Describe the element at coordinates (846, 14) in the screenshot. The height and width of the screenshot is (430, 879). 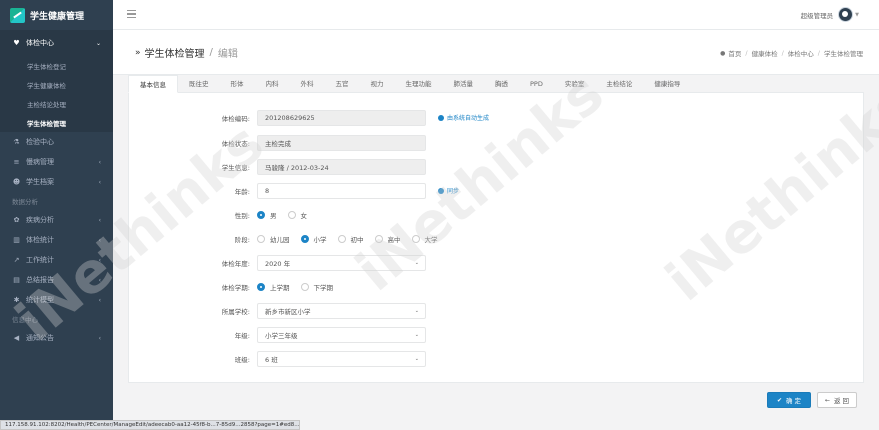
I see `avatar` at that location.